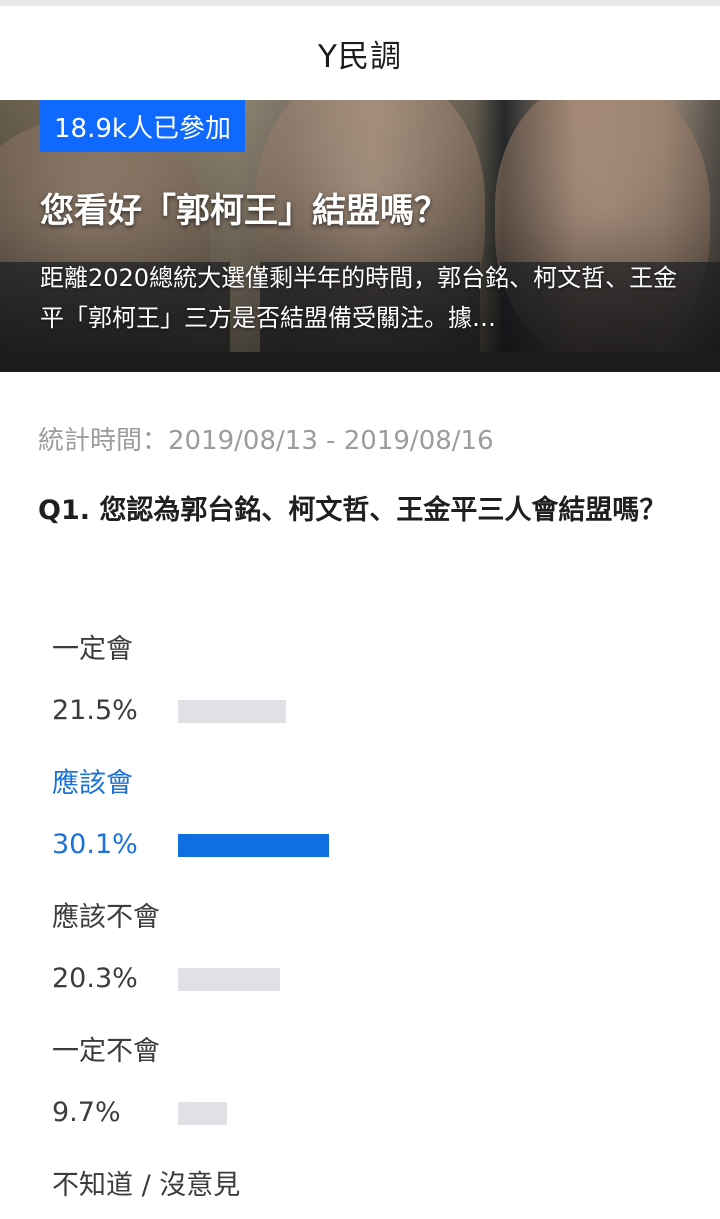 The height and width of the screenshot is (1219, 720). I want to click on app-header: Y民調, so click(360, 53).